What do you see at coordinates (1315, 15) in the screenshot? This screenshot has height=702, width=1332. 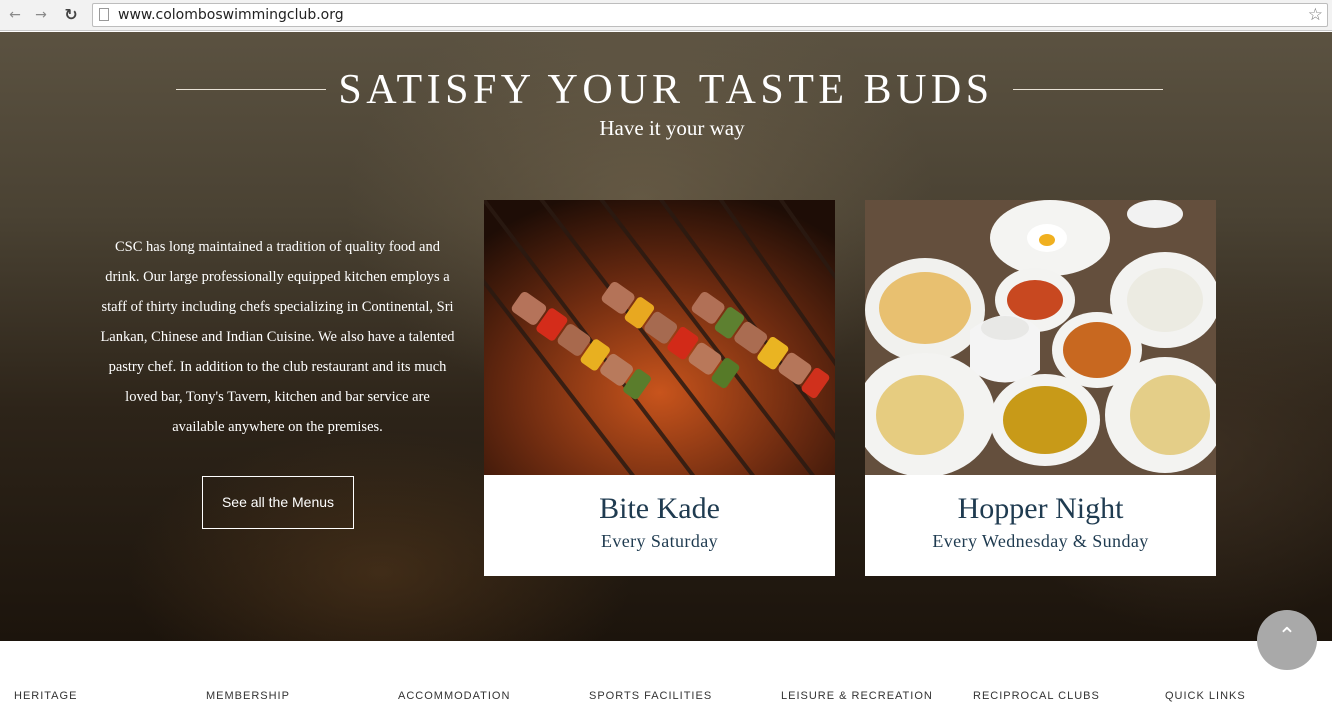 I see `bookmark-star-icon: ☆` at bounding box center [1315, 15].